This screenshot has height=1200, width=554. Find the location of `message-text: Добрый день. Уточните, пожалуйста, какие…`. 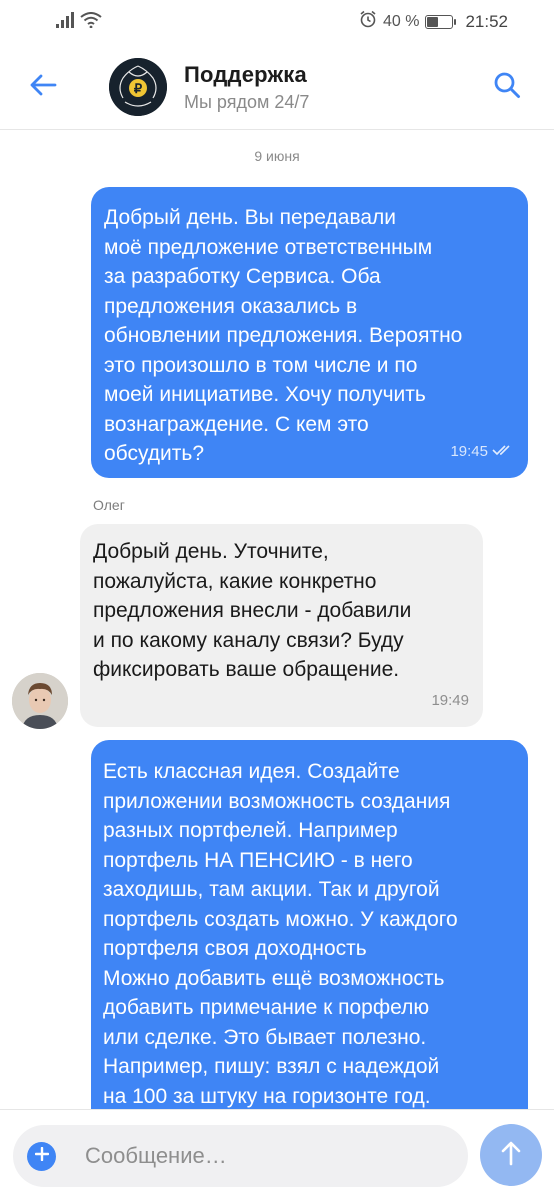

message-text: Добрый день. Уточните, пожалуйста, какие… is located at coordinates (252, 610).